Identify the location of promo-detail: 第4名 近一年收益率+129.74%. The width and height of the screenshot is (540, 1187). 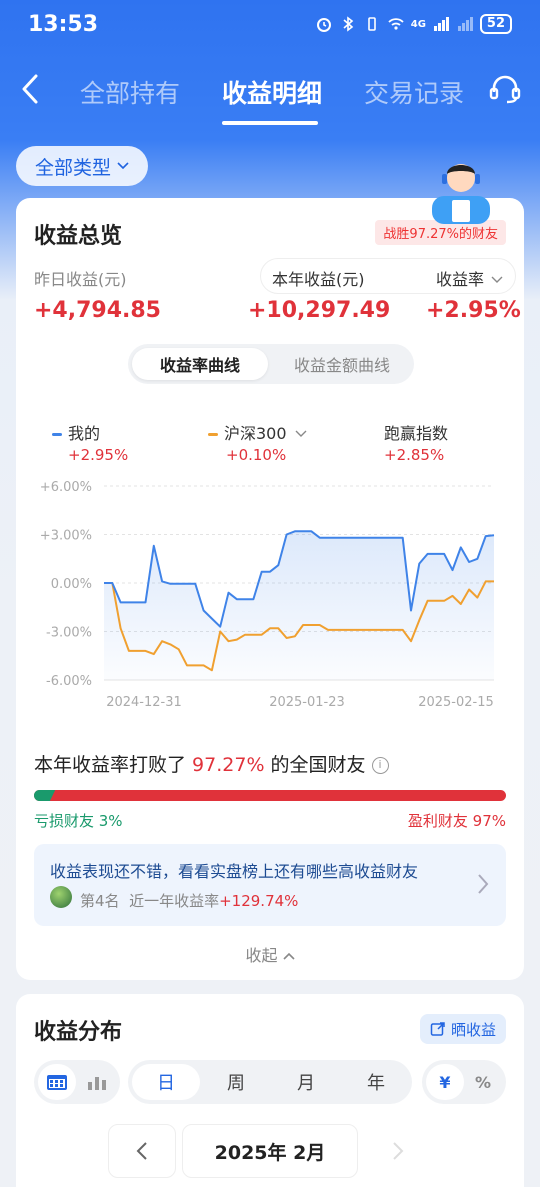
(189, 900).